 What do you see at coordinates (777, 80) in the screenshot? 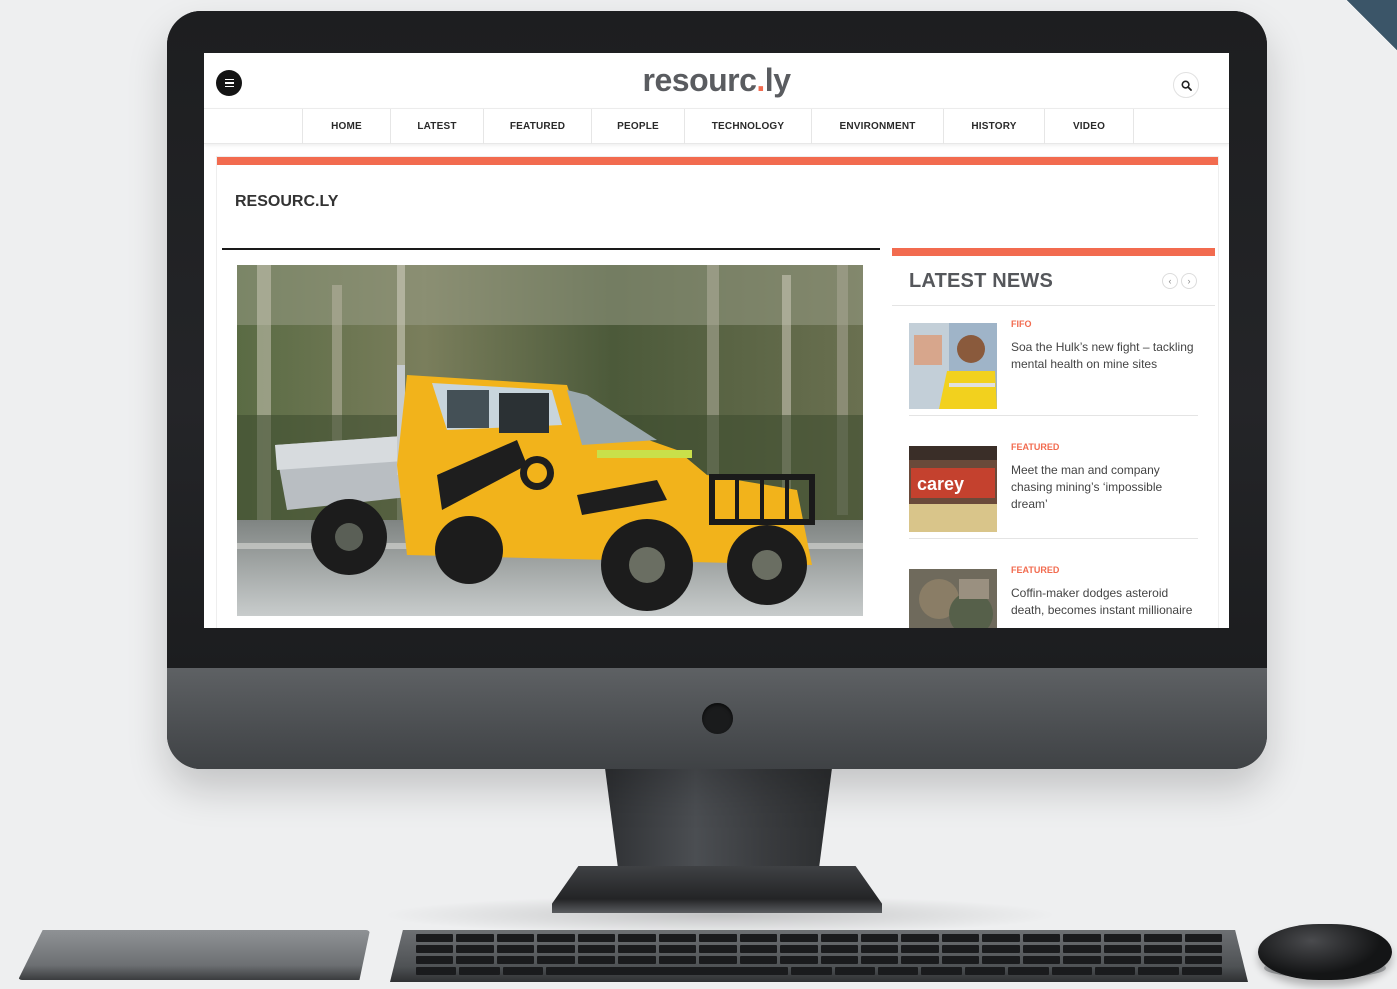
I see `logo-text-end: ly` at bounding box center [777, 80].